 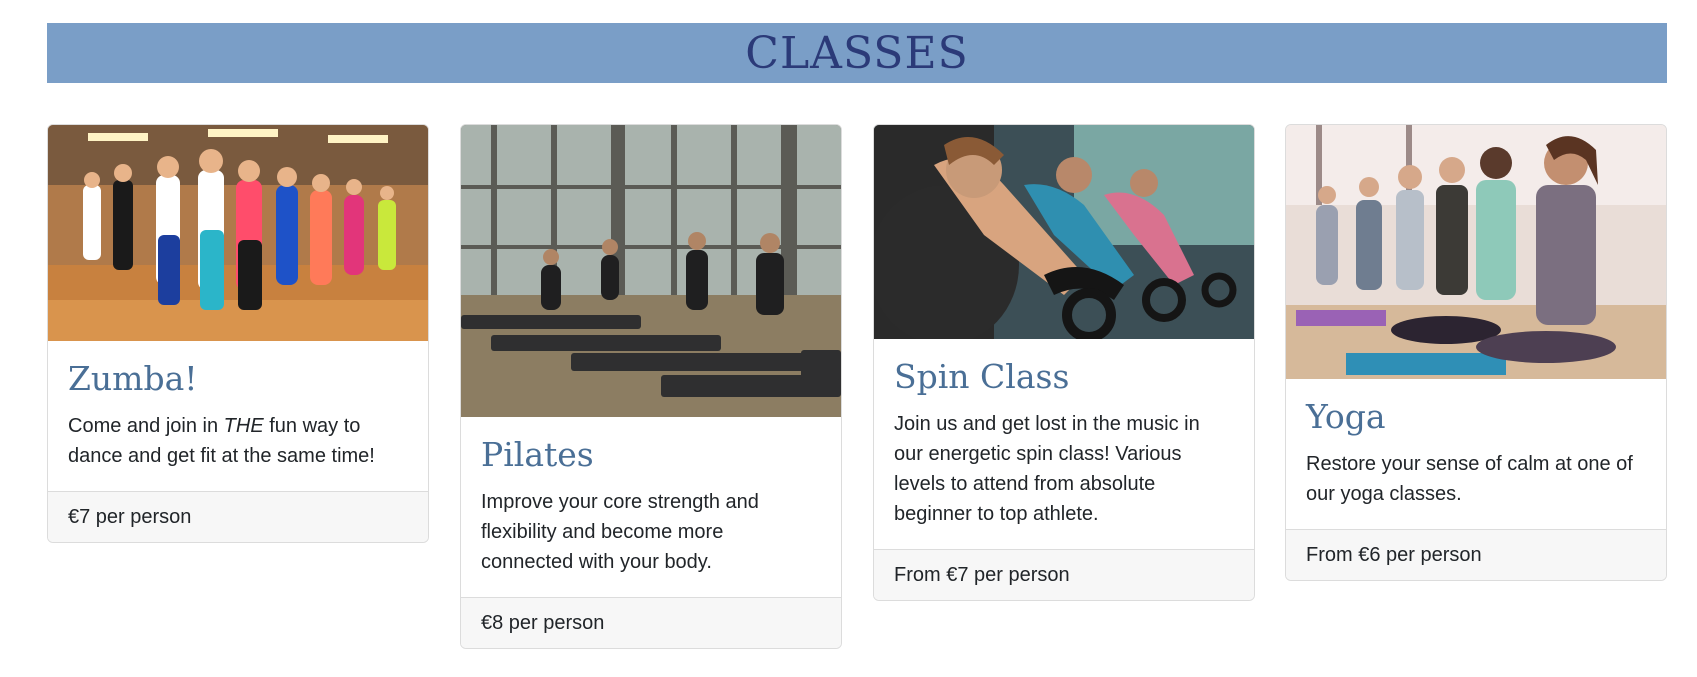 I want to click on spin-card-title: Spin Class, so click(x=982, y=376).